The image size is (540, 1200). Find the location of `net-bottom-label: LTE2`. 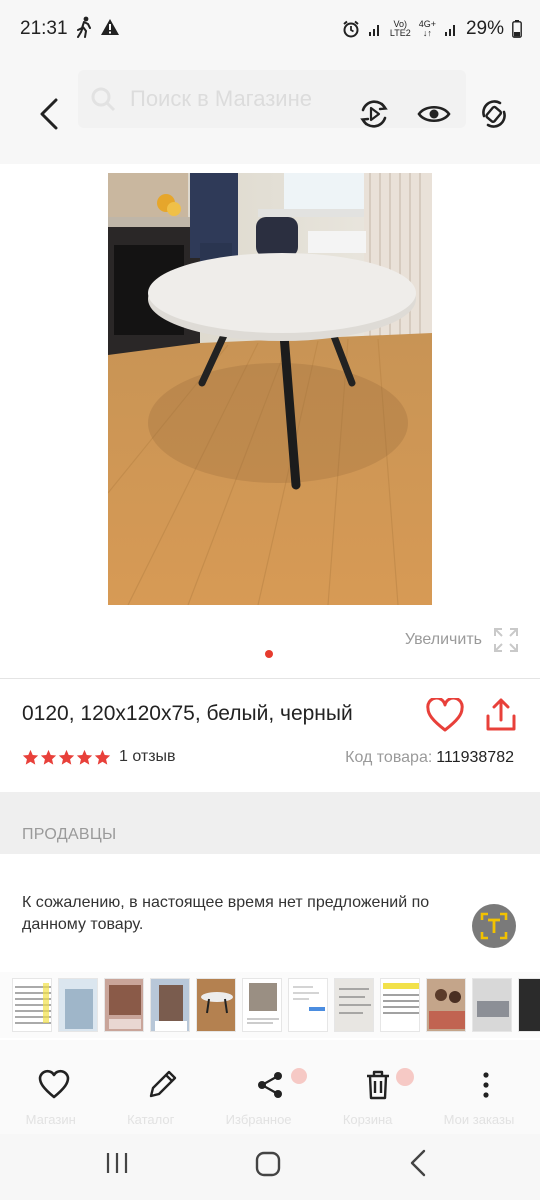

net-bottom-label: LTE2 is located at coordinates (400, 33).